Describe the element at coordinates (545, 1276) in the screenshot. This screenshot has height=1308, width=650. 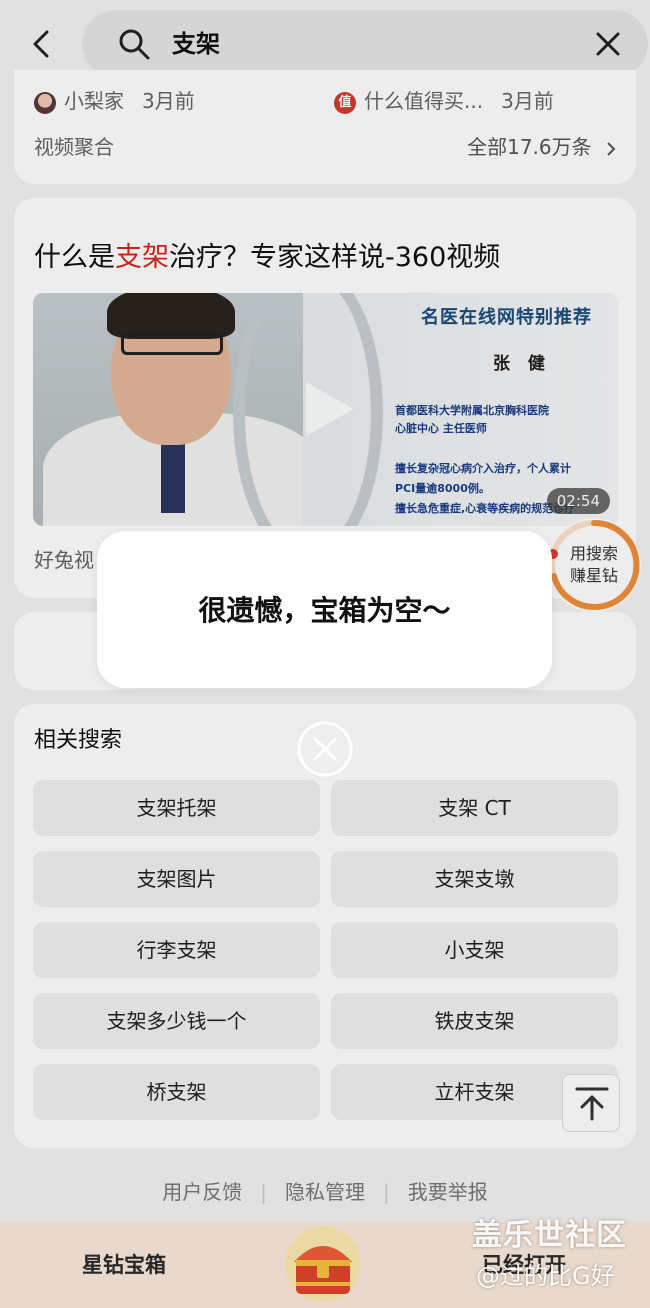
I see `watermark-user: @过的比G好` at that location.